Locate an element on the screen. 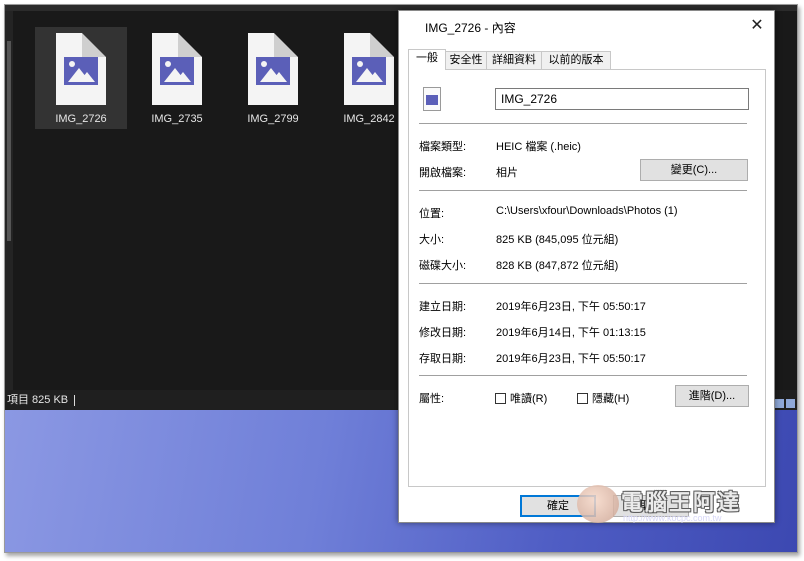  file-item-img-2735: IMG_2735 is located at coordinates (177, 78).